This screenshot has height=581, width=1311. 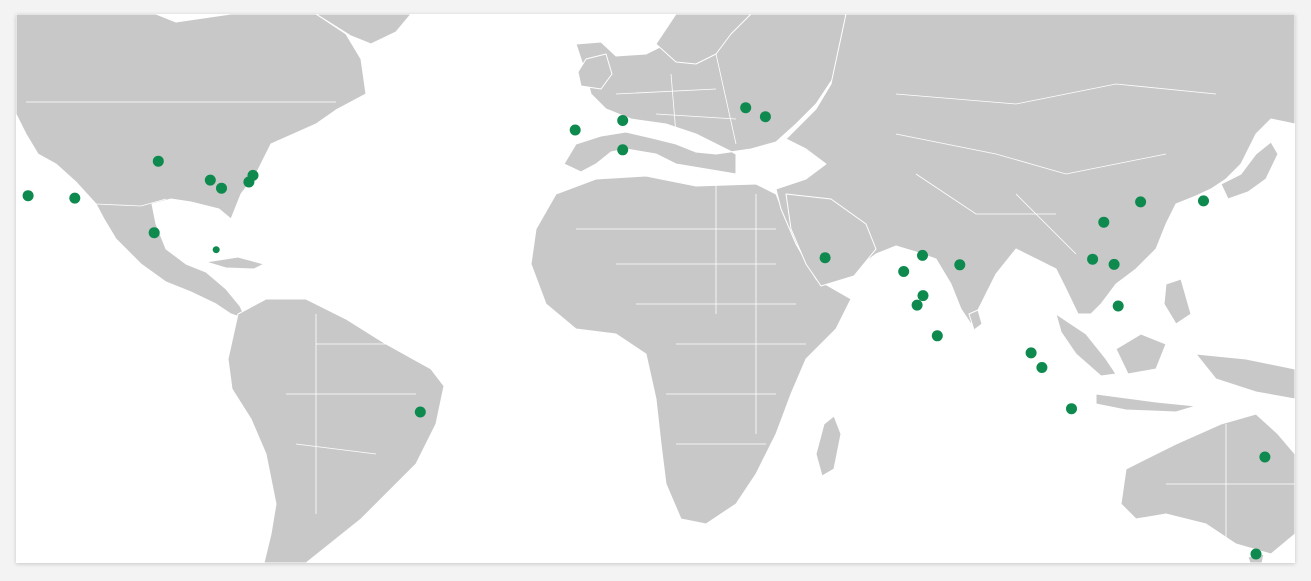 I want to click on south-america, so click(x=336, y=430).